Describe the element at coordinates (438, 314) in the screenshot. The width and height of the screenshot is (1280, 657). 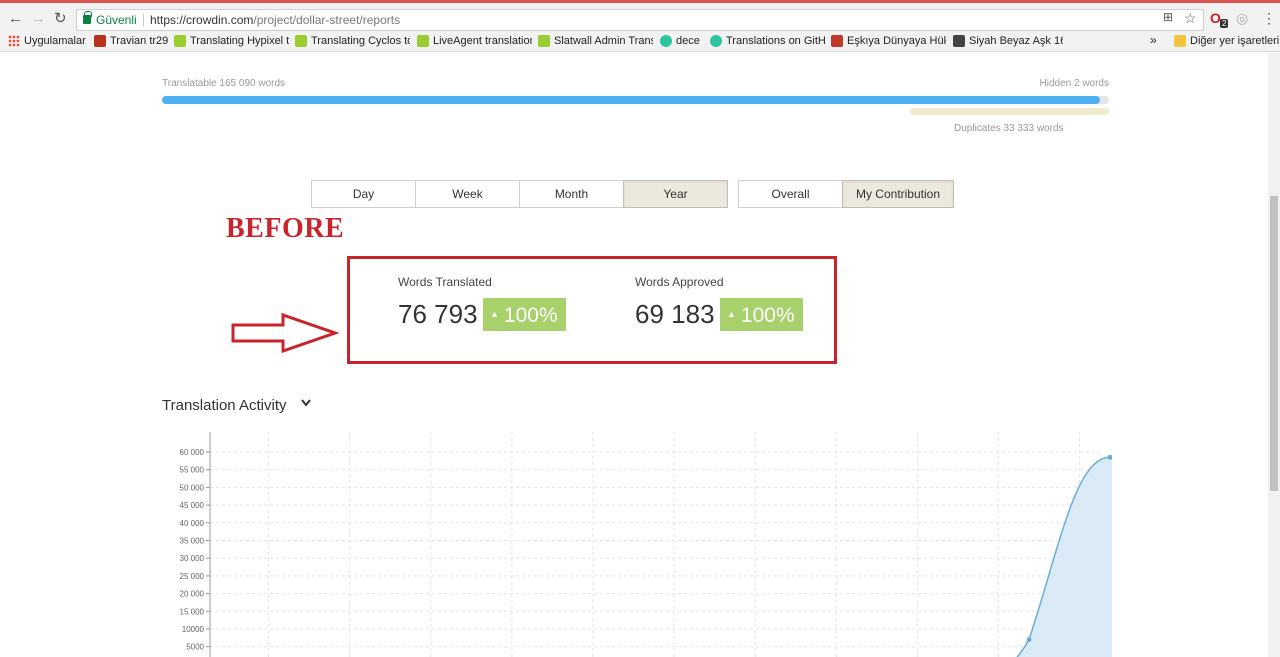
I see `words-translated-value: 76 793` at that location.